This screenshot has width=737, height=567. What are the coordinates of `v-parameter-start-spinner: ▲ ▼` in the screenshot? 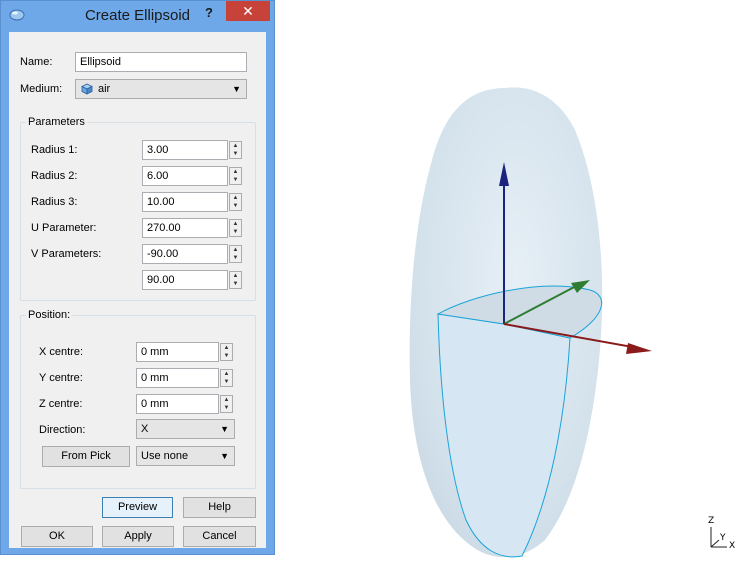 It's located at (235, 254).